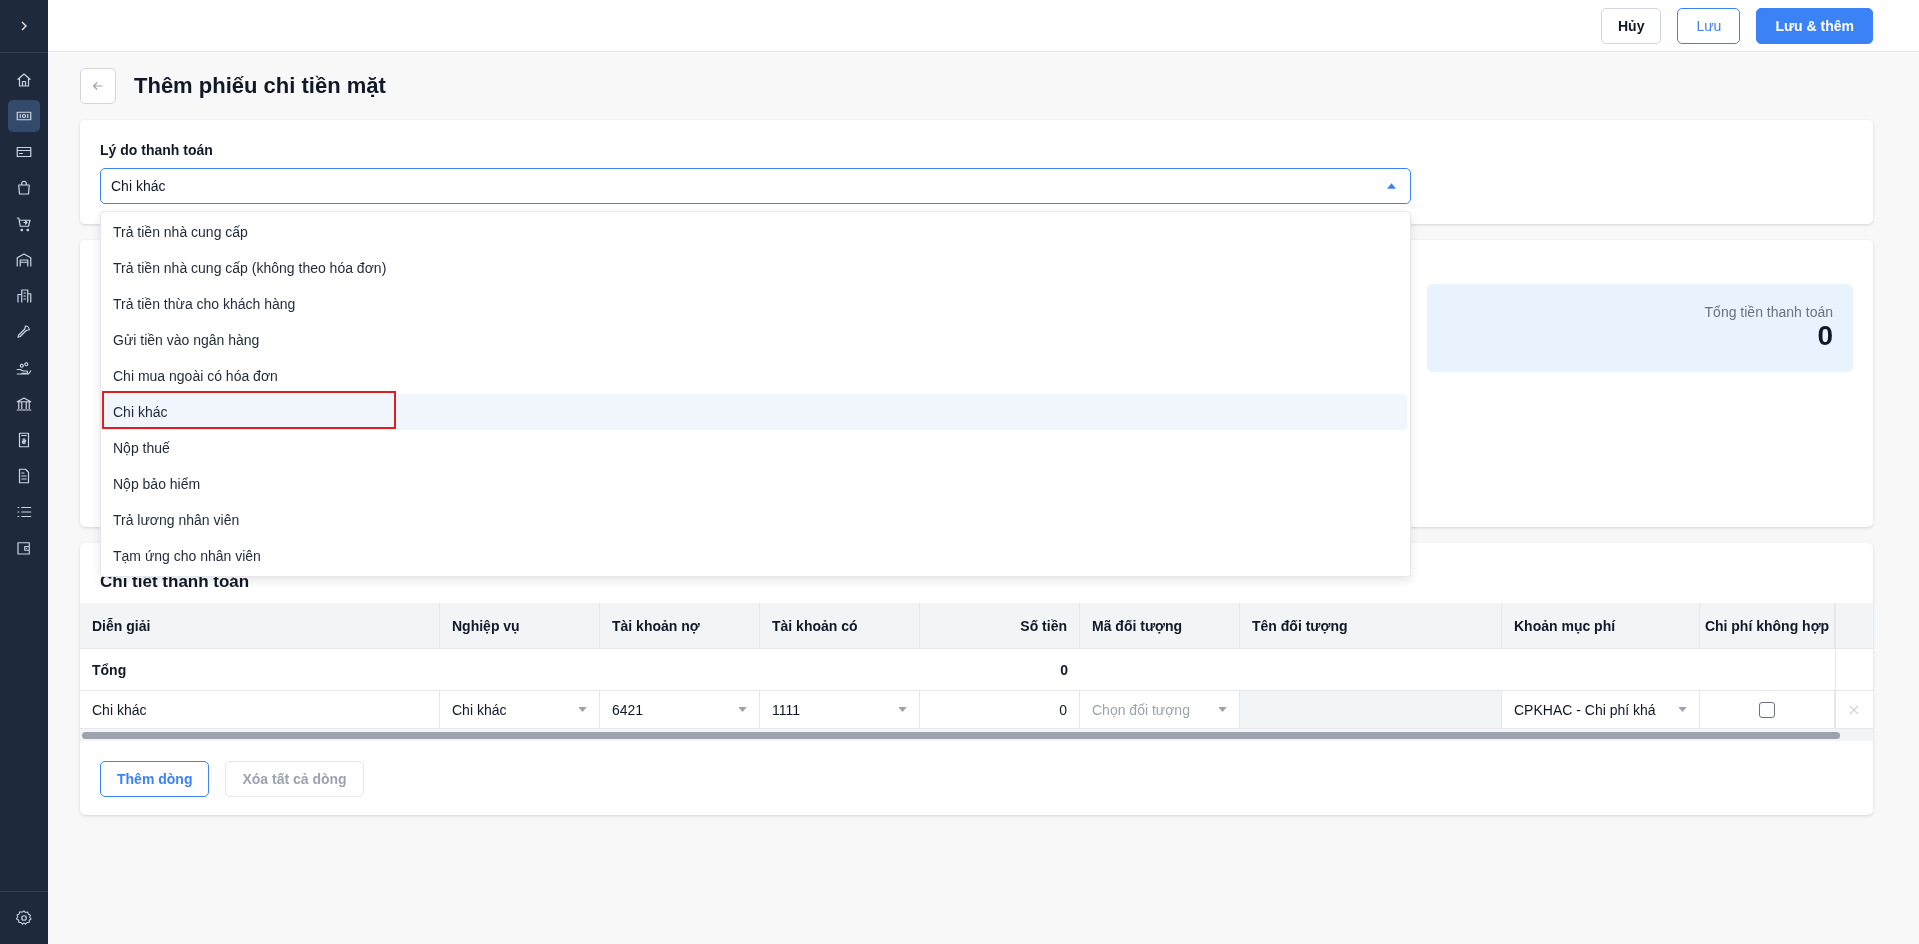  I want to click on shopping-bag-icon, so click(24, 188).